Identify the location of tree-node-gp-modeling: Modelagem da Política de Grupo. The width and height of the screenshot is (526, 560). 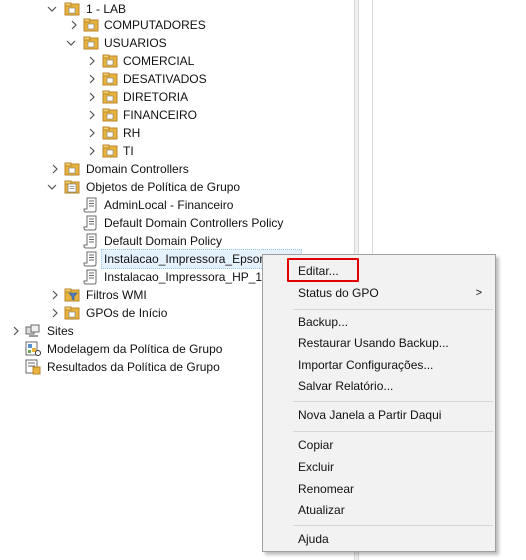
(130, 349).